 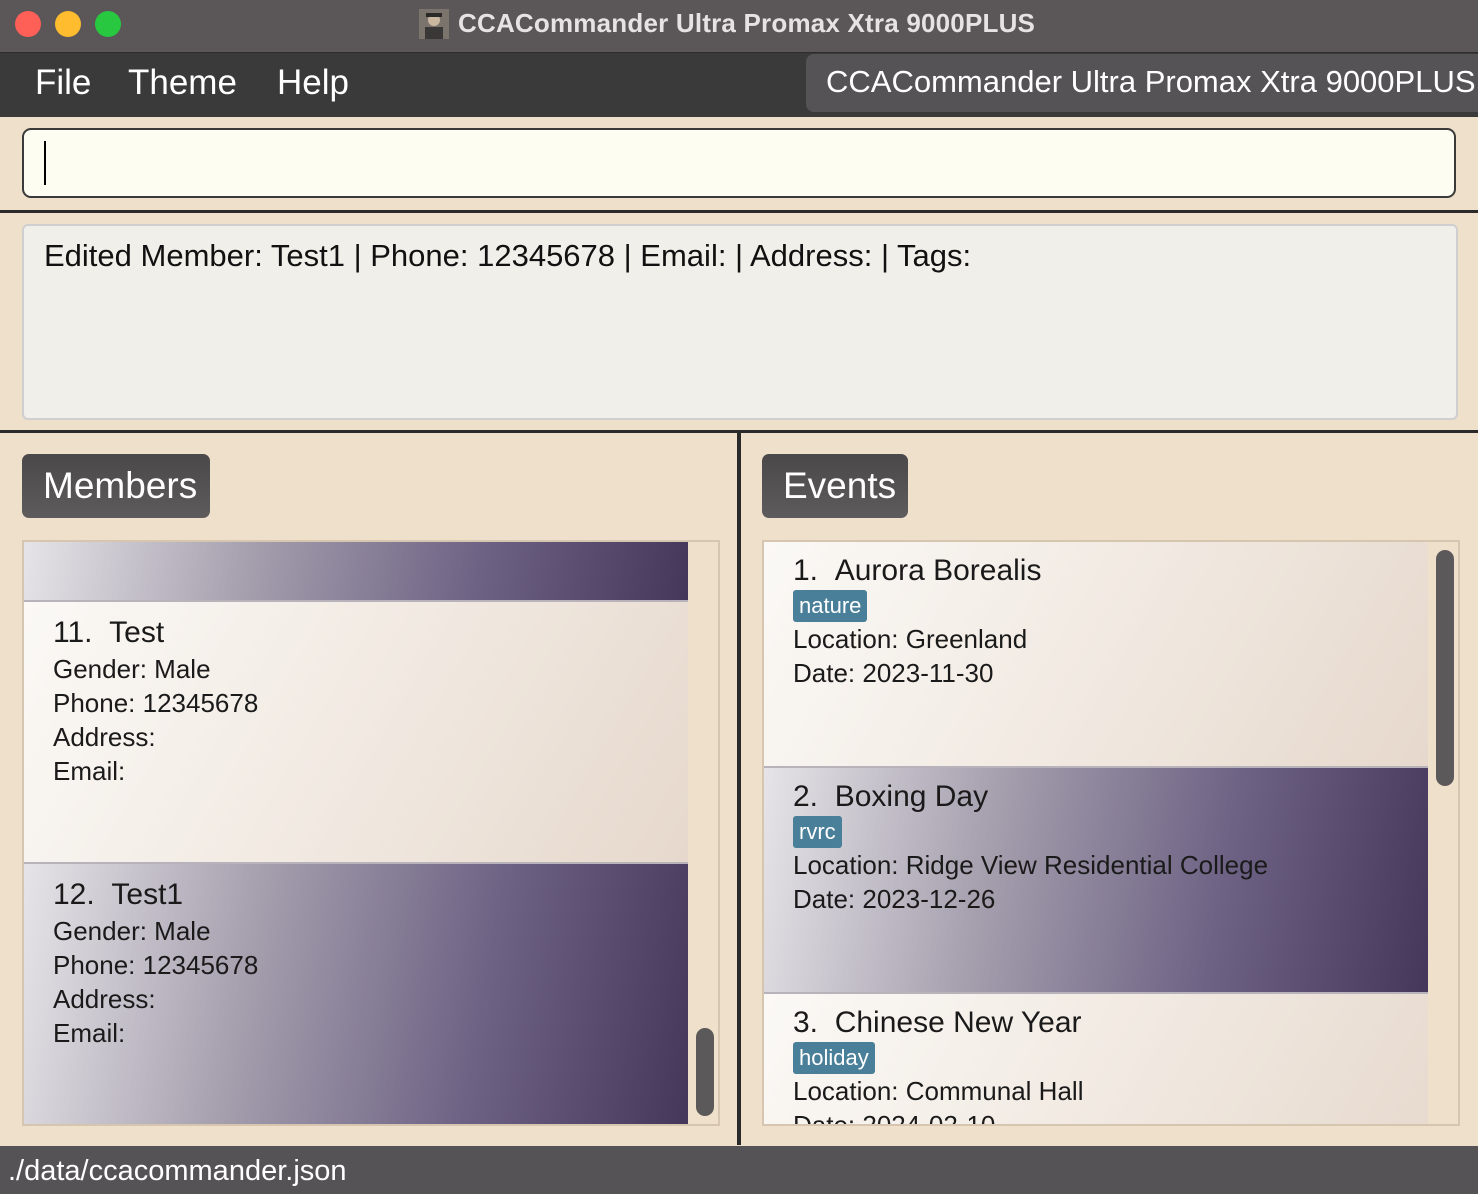 What do you see at coordinates (68, 24) in the screenshot?
I see `minimize-window-button` at bounding box center [68, 24].